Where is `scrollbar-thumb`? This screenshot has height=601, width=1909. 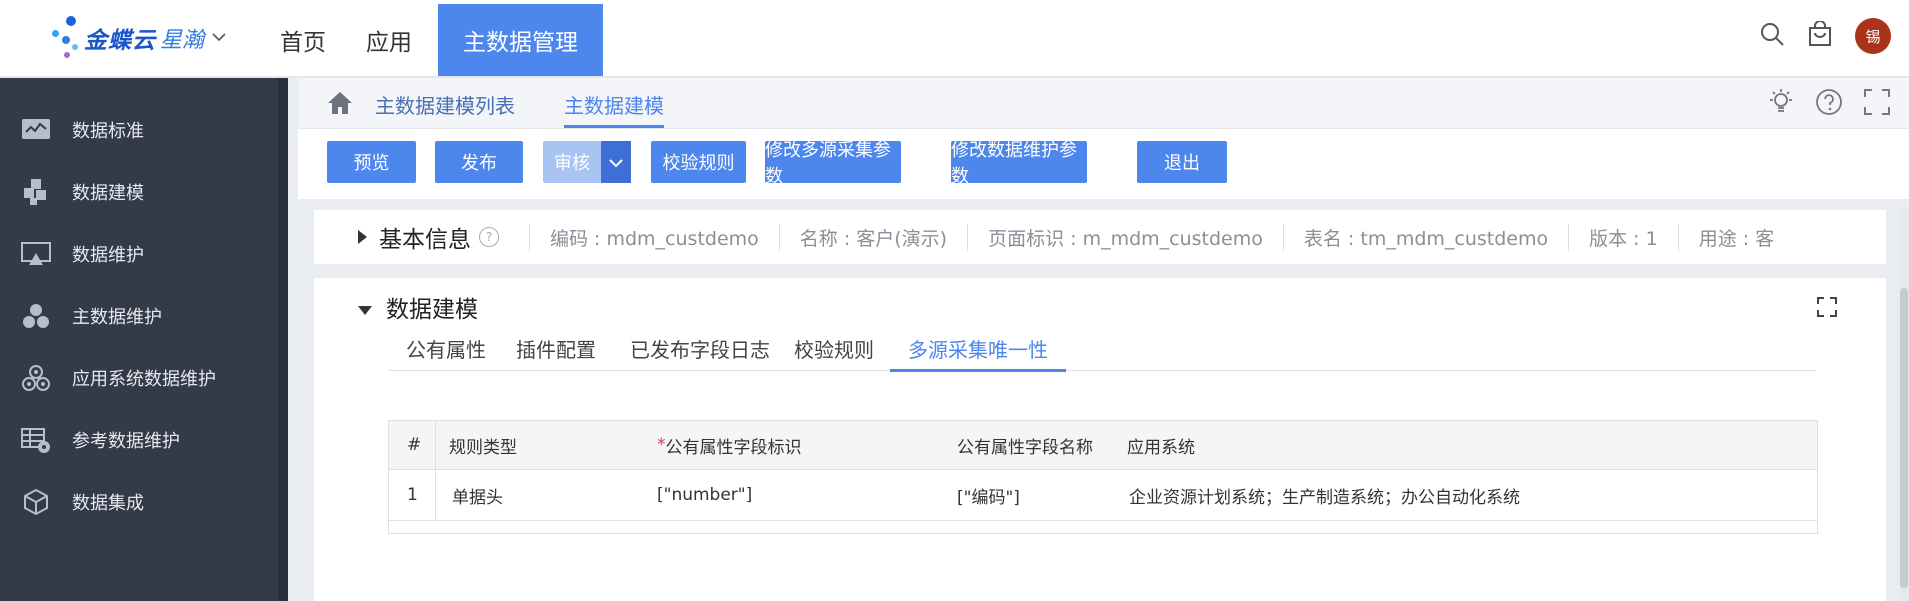 scrollbar-thumb is located at coordinates (1904, 438).